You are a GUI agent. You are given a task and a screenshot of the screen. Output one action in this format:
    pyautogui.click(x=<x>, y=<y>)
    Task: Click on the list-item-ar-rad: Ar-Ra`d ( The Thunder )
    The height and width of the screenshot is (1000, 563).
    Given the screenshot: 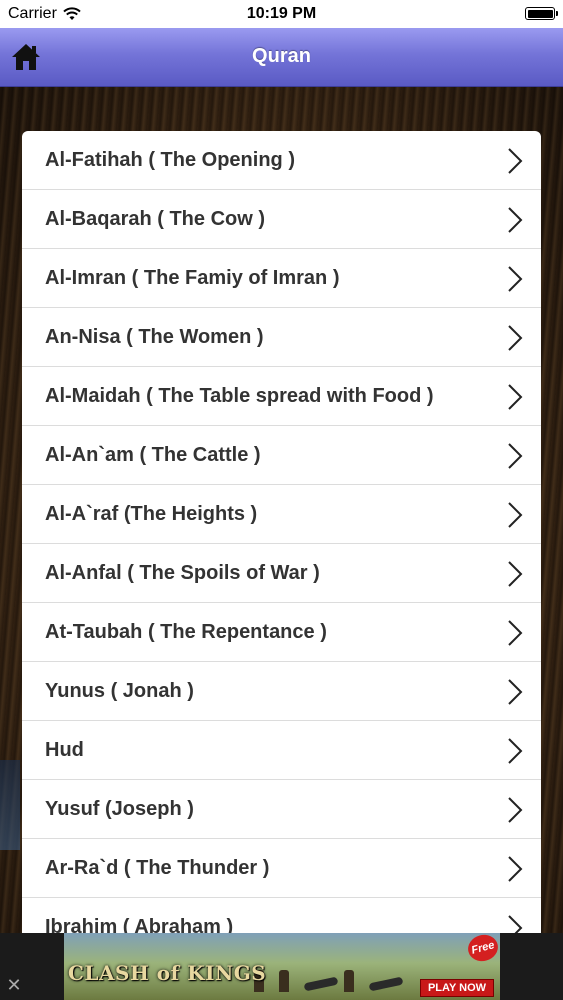 What is the action you would take?
    pyautogui.click(x=281, y=868)
    